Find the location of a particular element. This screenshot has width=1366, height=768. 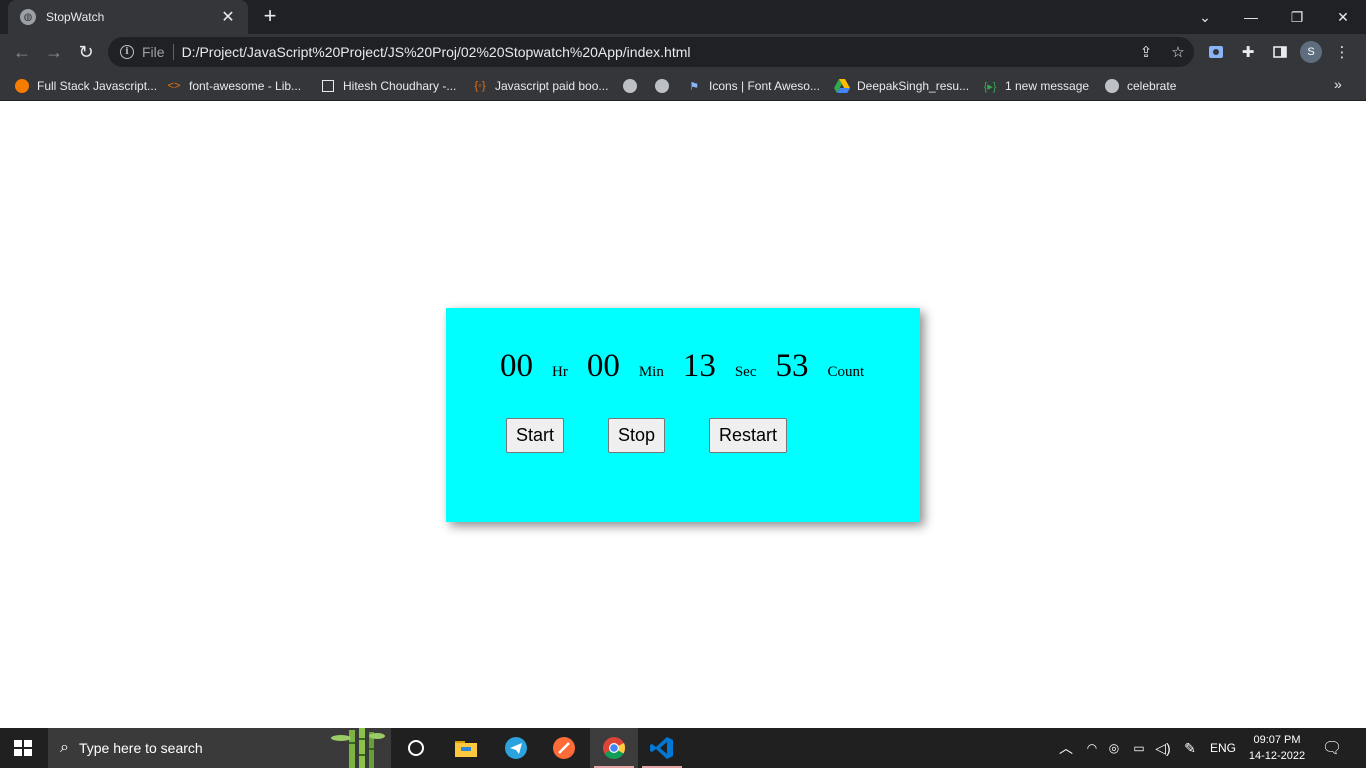

minimize-button: — is located at coordinates (1251, 17).